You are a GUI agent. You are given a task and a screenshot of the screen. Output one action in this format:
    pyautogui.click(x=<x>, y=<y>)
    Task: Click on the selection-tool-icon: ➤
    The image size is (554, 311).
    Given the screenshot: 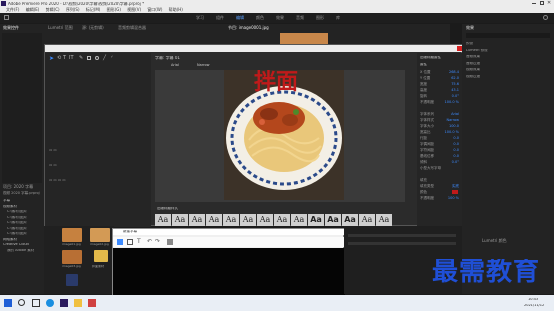 What is the action you would take?
    pyautogui.click(x=51, y=58)
    